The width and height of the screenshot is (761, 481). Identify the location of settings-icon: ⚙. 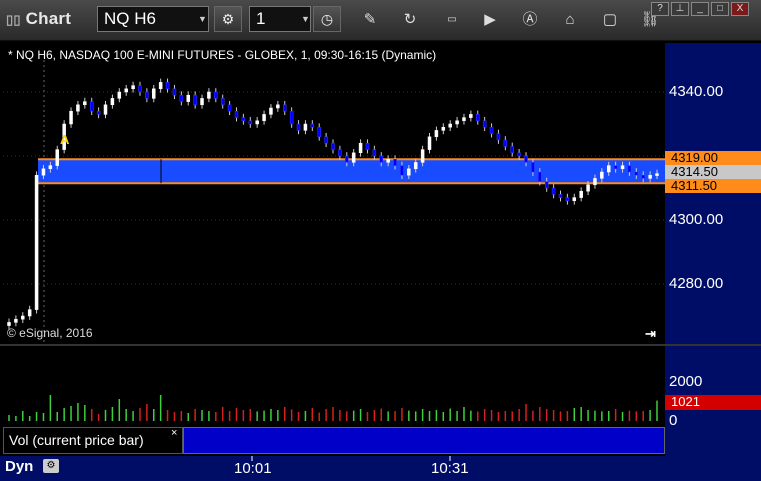
(51, 466).